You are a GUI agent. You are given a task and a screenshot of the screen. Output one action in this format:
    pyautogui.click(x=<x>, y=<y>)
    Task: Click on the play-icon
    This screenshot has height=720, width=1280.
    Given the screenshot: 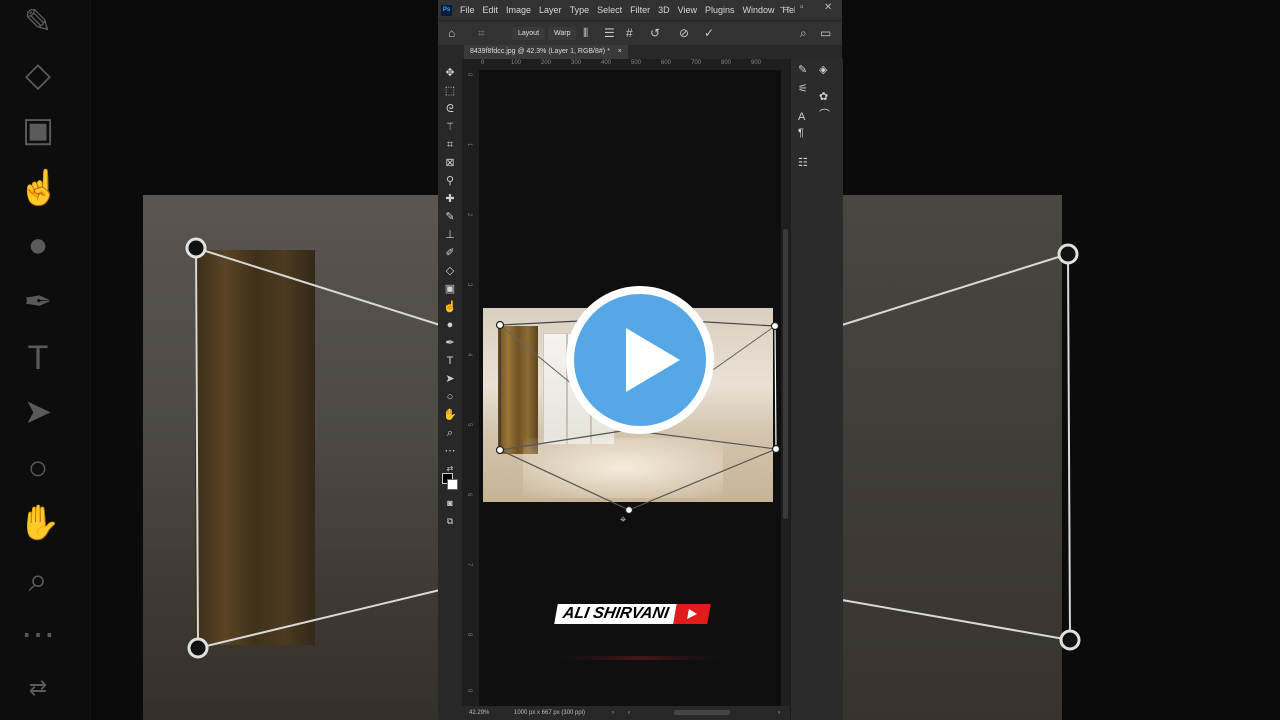 What is the action you would take?
    pyautogui.click(x=653, y=360)
    